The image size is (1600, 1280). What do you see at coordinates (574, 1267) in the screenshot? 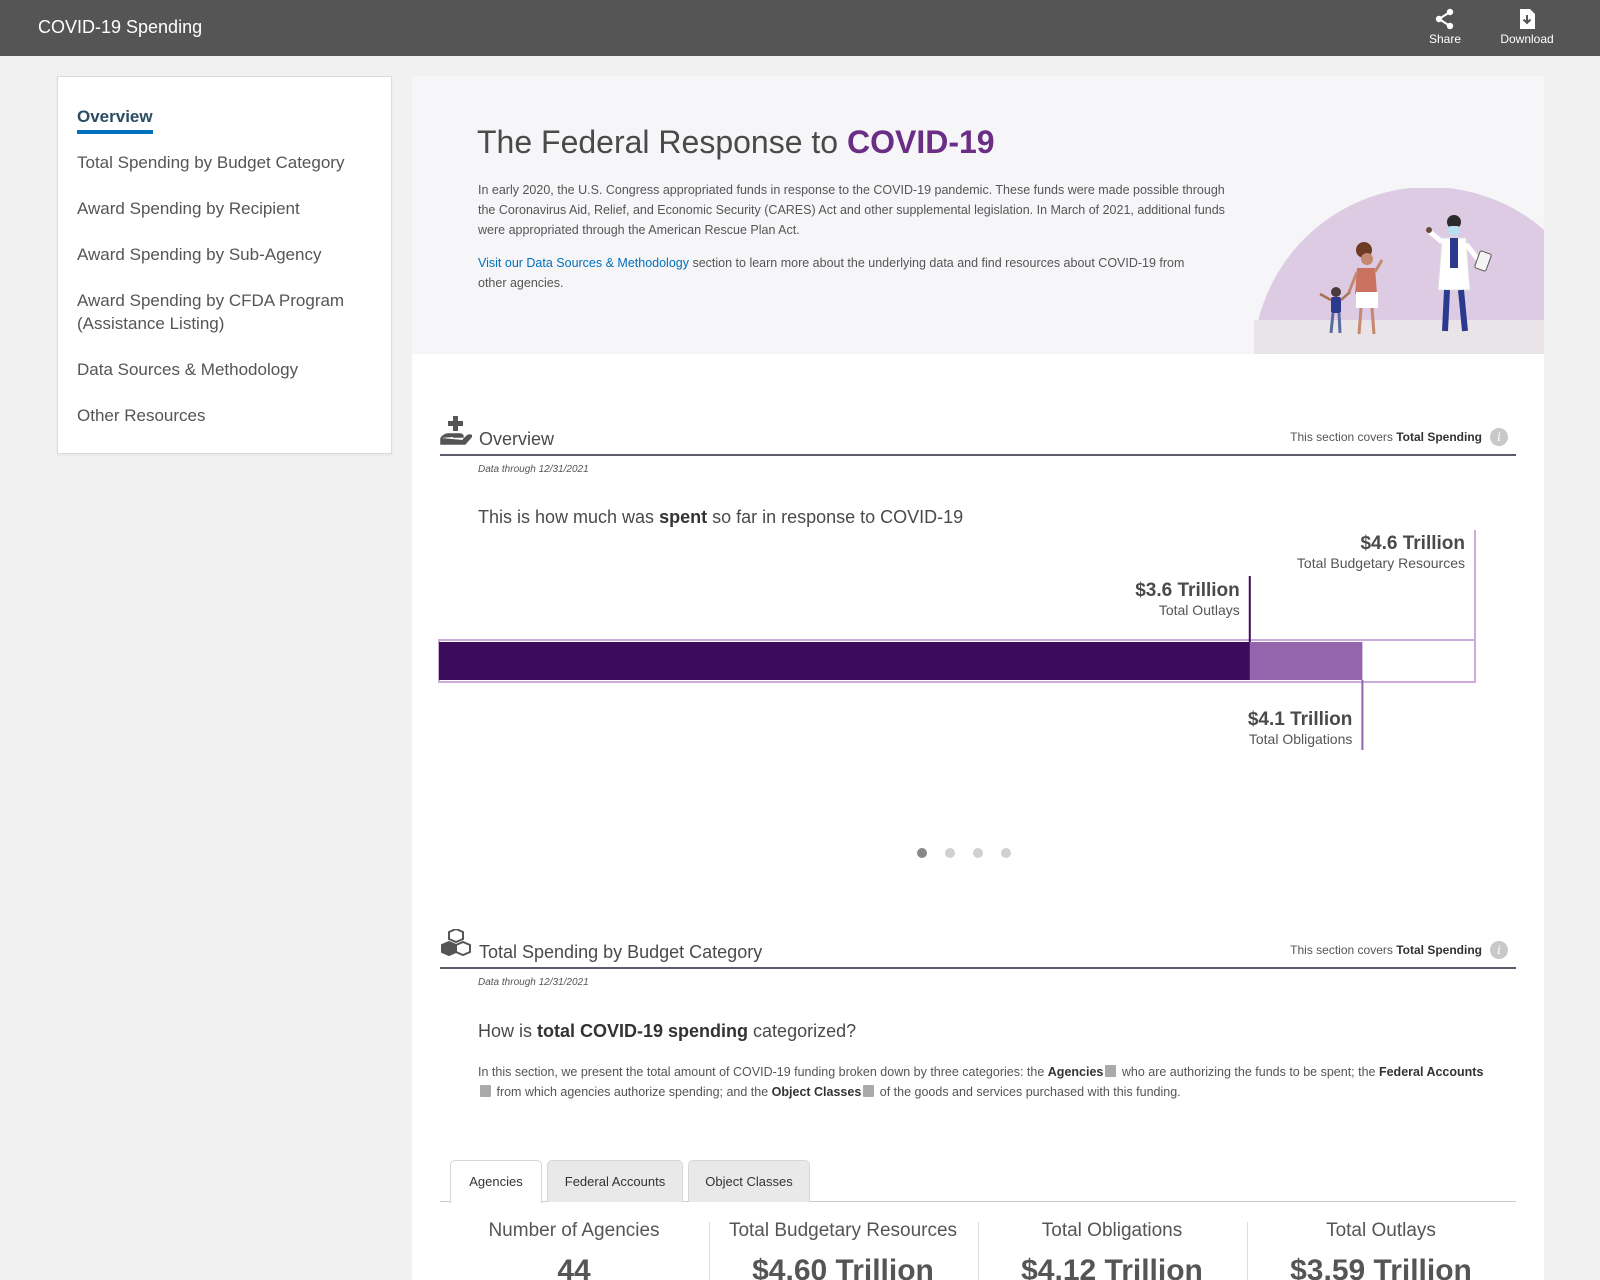
I see `stat-value: 44` at bounding box center [574, 1267].